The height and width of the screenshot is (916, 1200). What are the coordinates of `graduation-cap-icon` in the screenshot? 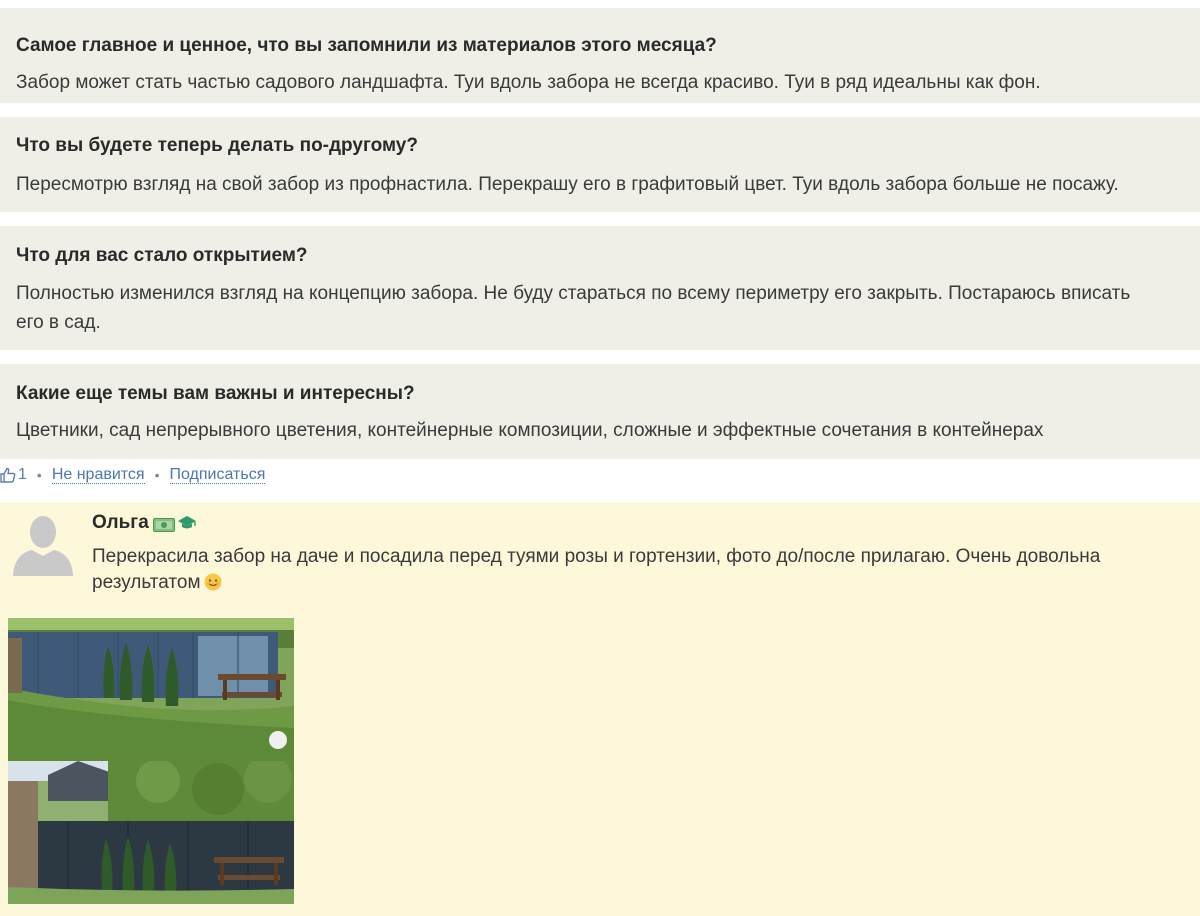 It's located at (187, 523).